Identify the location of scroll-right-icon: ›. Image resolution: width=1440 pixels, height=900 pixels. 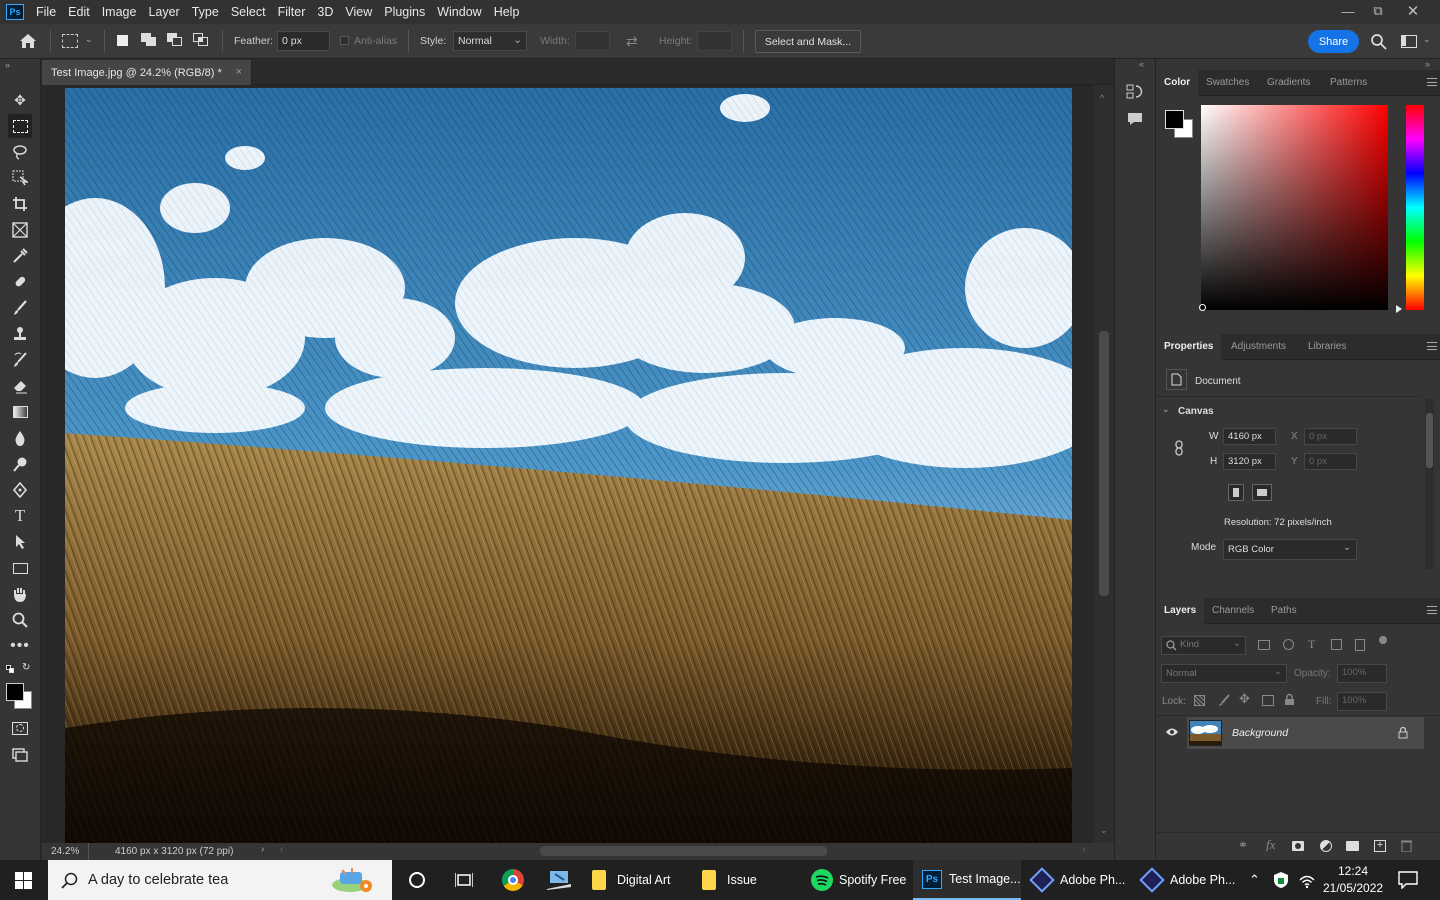
(1083, 849).